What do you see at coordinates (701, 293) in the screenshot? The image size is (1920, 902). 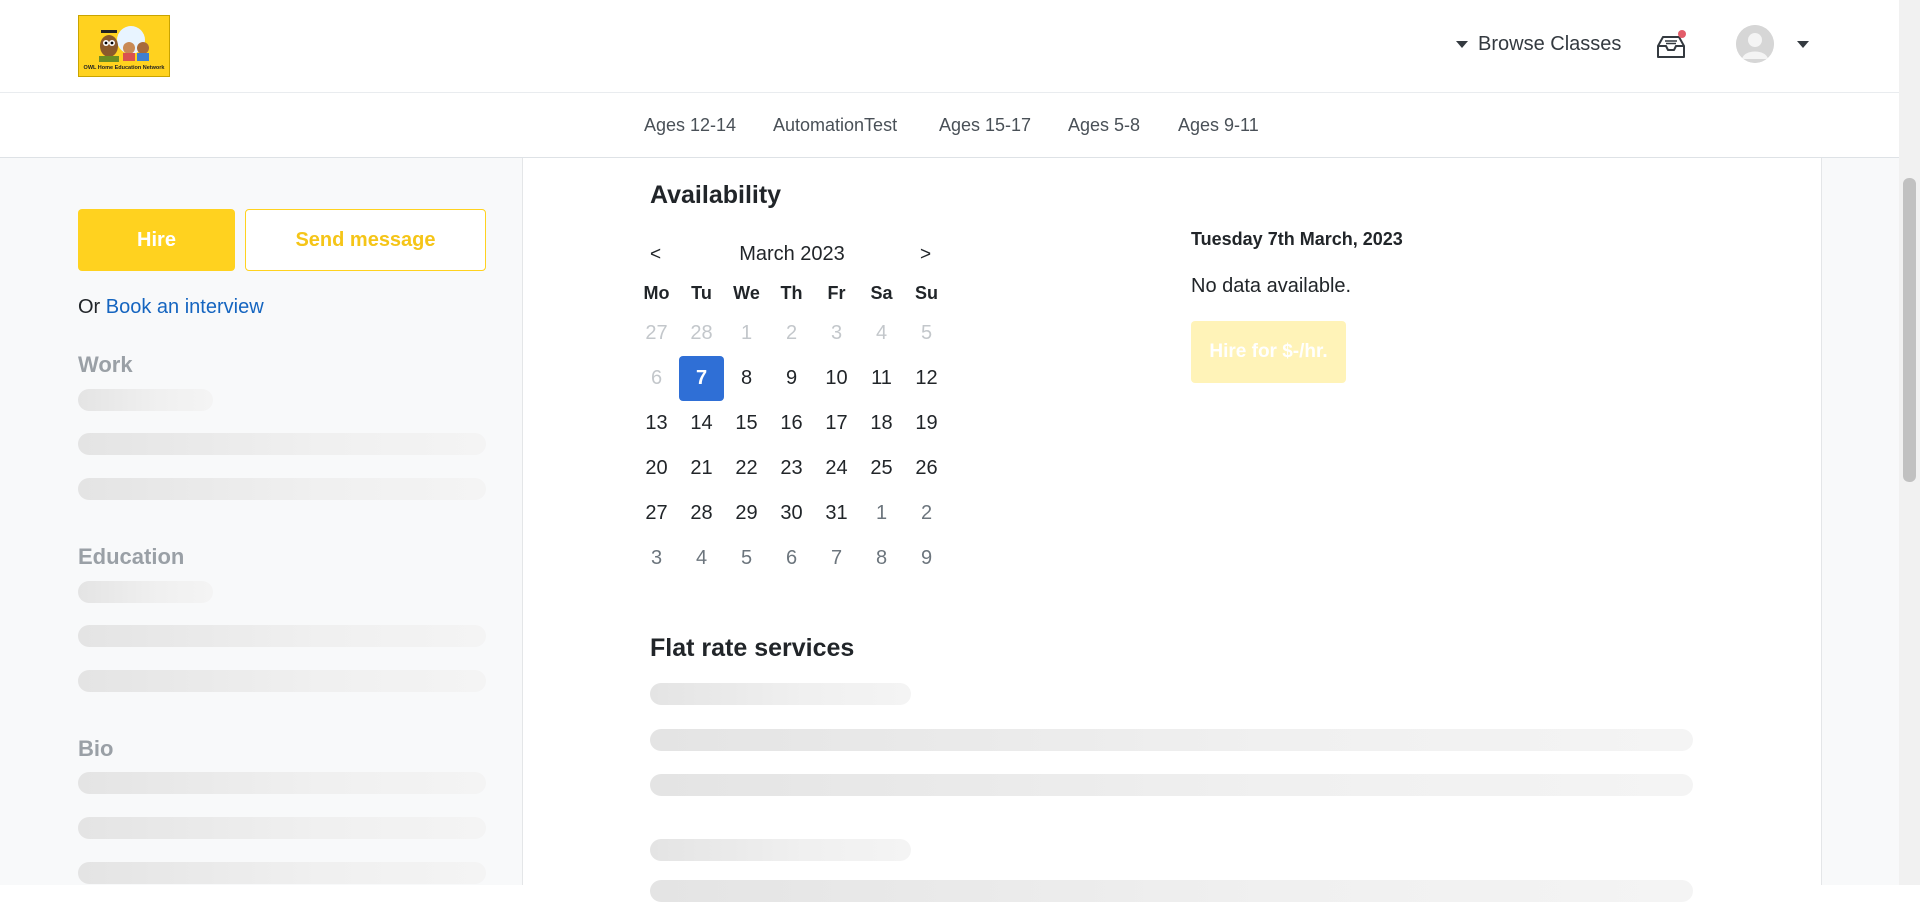 I see `weekday-header: Tu` at bounding box center [701, 293].